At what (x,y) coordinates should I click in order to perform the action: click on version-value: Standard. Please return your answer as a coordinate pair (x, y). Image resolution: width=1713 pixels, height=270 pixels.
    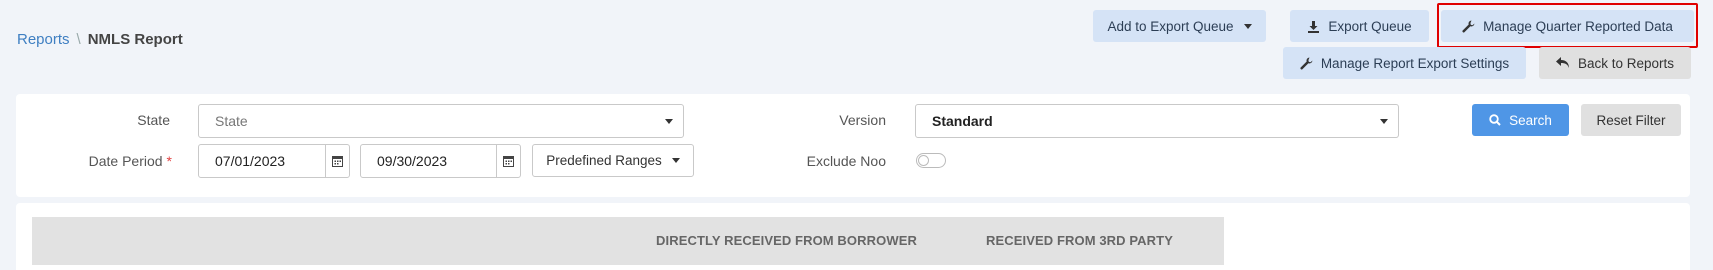
    Looking at the image, I should click on (962, 121).